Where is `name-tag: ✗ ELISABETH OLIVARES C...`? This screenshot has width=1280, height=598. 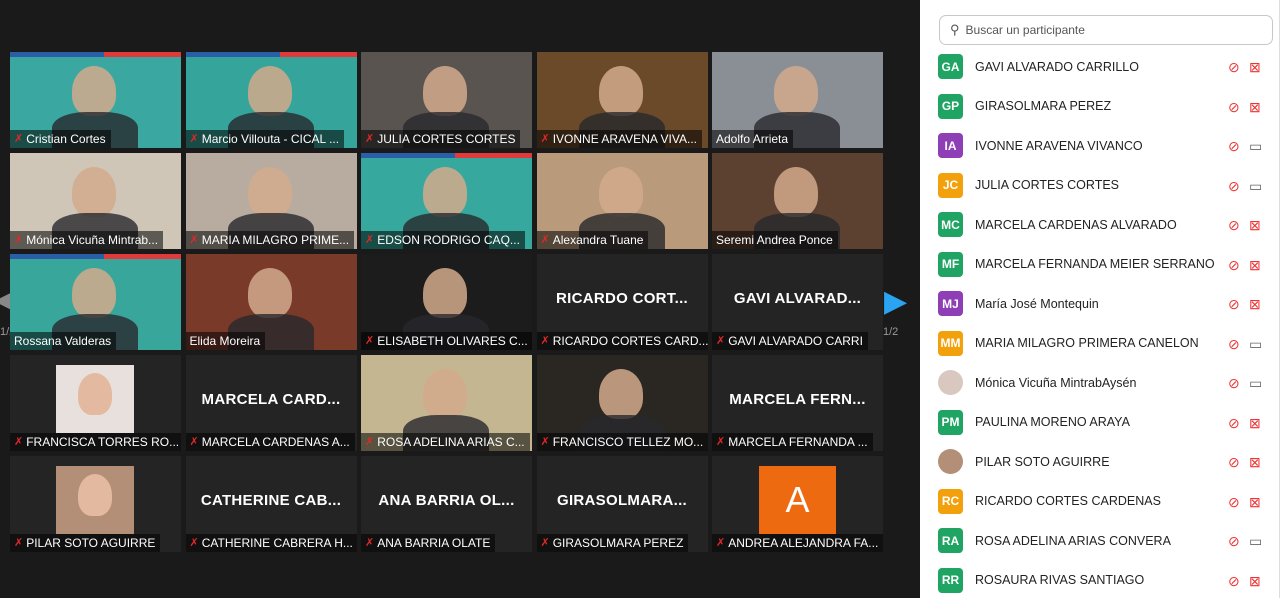 name-tag: ✗ ELISABETH OLIVARES C... is located at coordinates (446, 341).